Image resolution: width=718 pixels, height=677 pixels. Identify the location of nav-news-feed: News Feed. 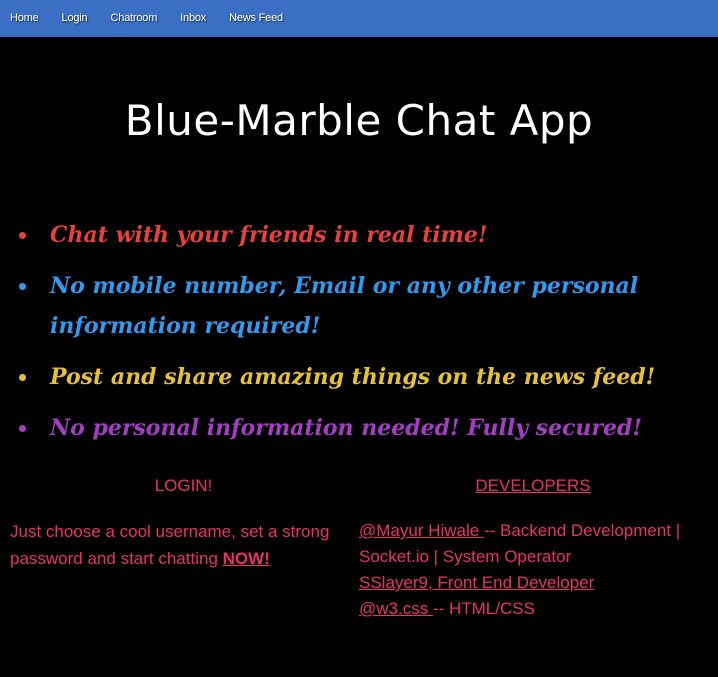
(256, 18).